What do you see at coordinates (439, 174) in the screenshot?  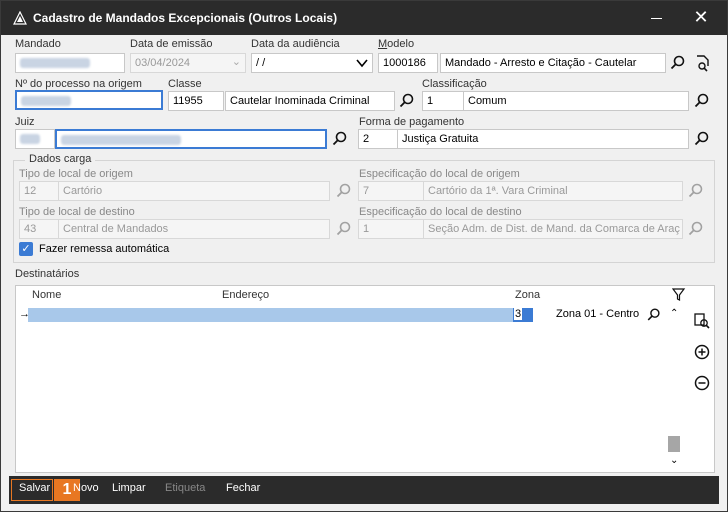 I see `espec-origem-label: Especificação do local de origem` at bounding box center [439, 174].